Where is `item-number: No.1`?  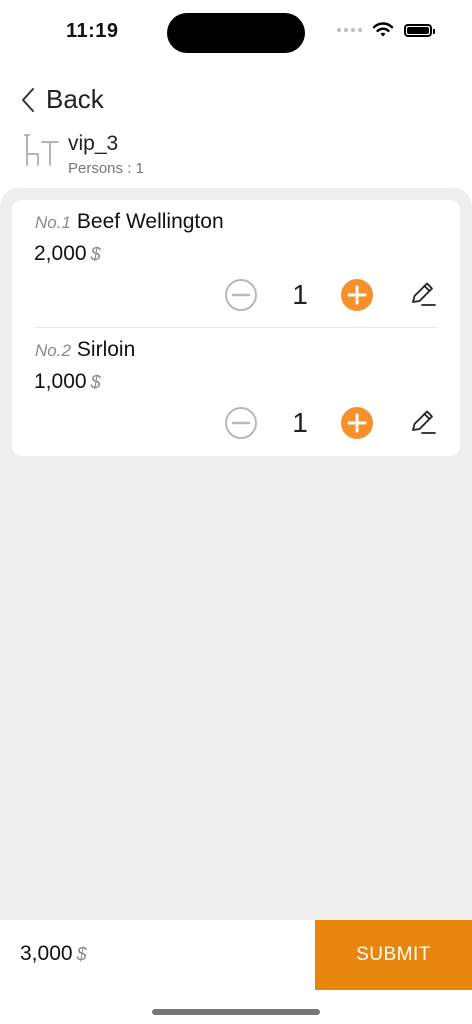
item-number: No.1 is located at coordinates (53, 222).